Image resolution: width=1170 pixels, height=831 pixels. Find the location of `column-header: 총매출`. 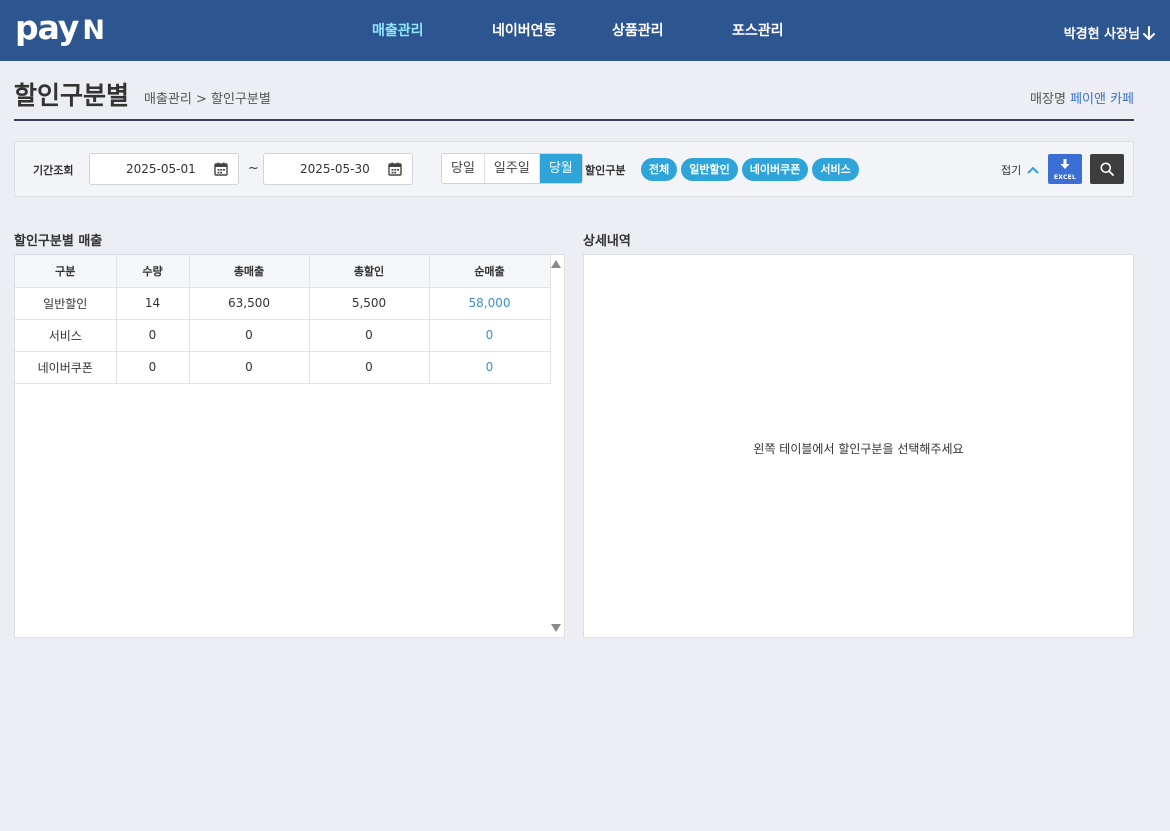

column-header: 총매출 is located at coordinates (249, 271).